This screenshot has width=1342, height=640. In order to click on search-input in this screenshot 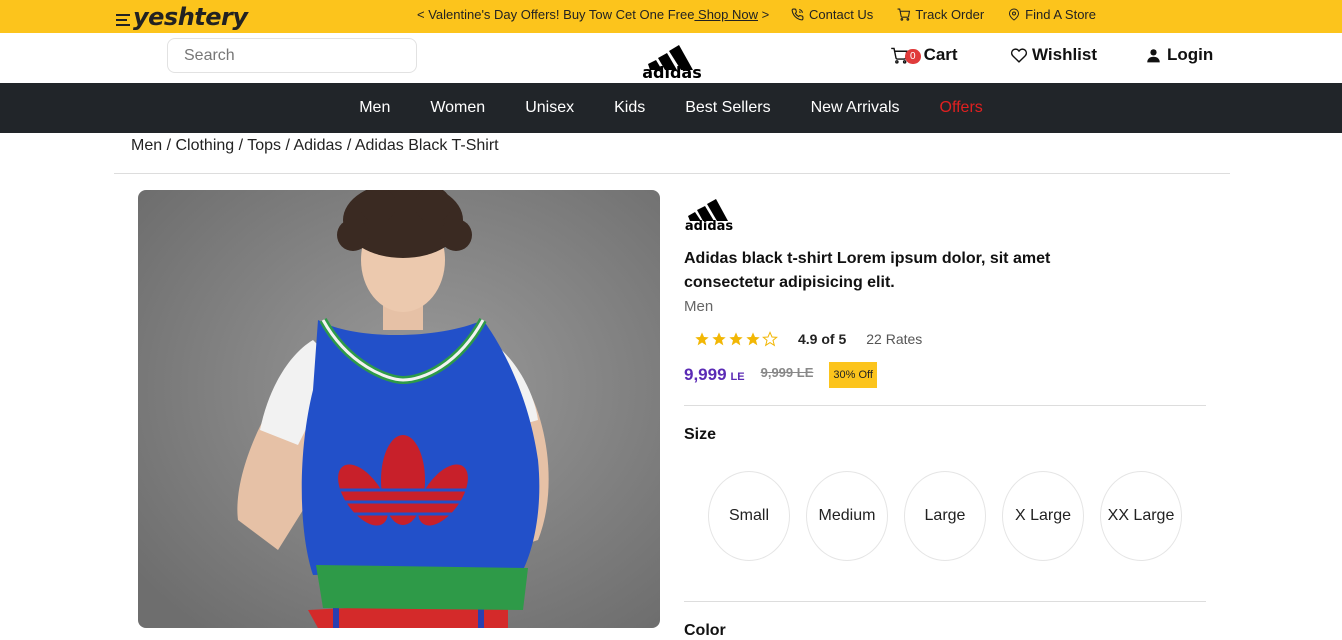, I will do `click(292, 55)`.